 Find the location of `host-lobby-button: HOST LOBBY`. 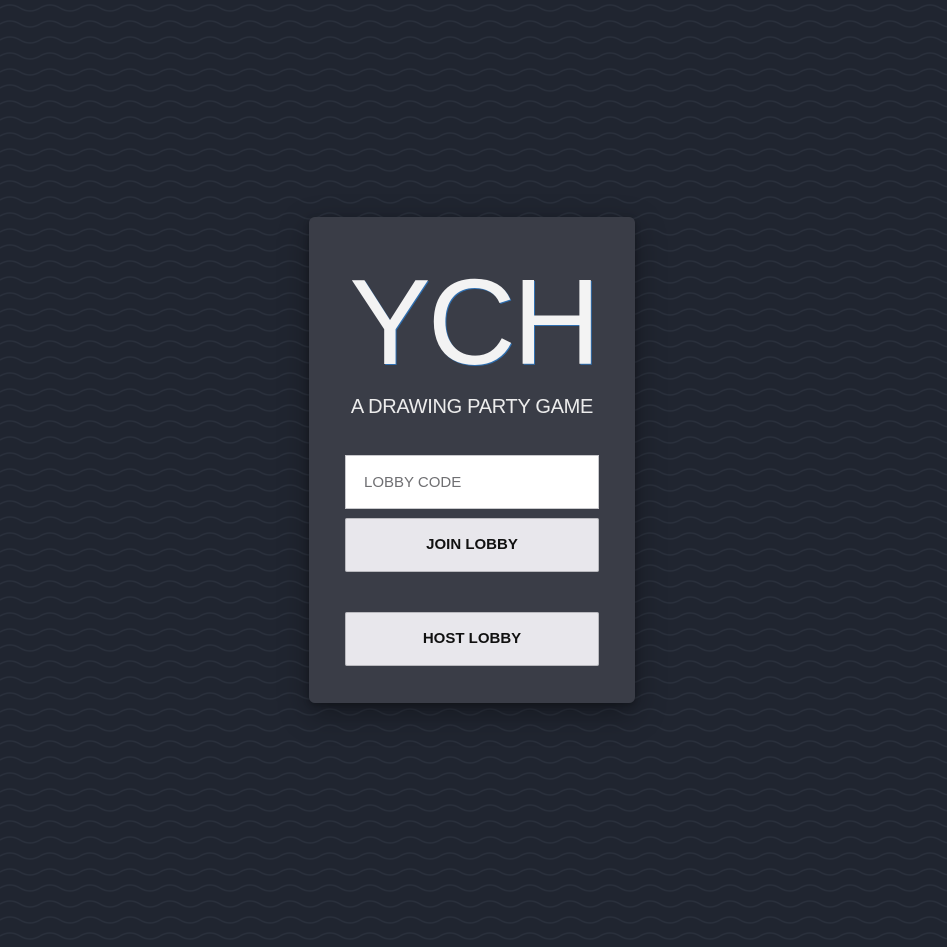

host-lobby-button: HOST LOBBY is located at coordinates (472, 639).